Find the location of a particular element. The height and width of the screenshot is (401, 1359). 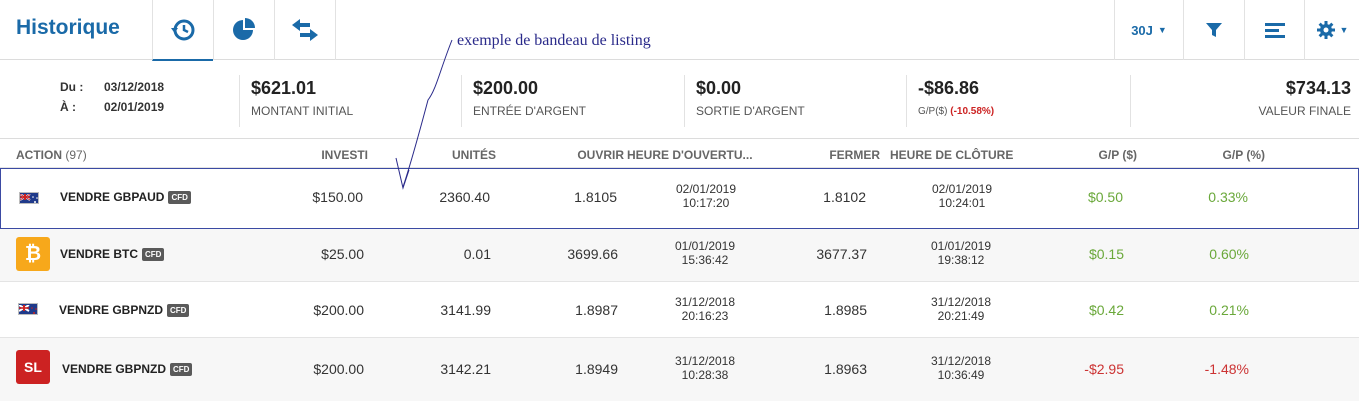

row-close-datetime: 31/12/2018 20:21:49 is located at coordinates (961, 309).